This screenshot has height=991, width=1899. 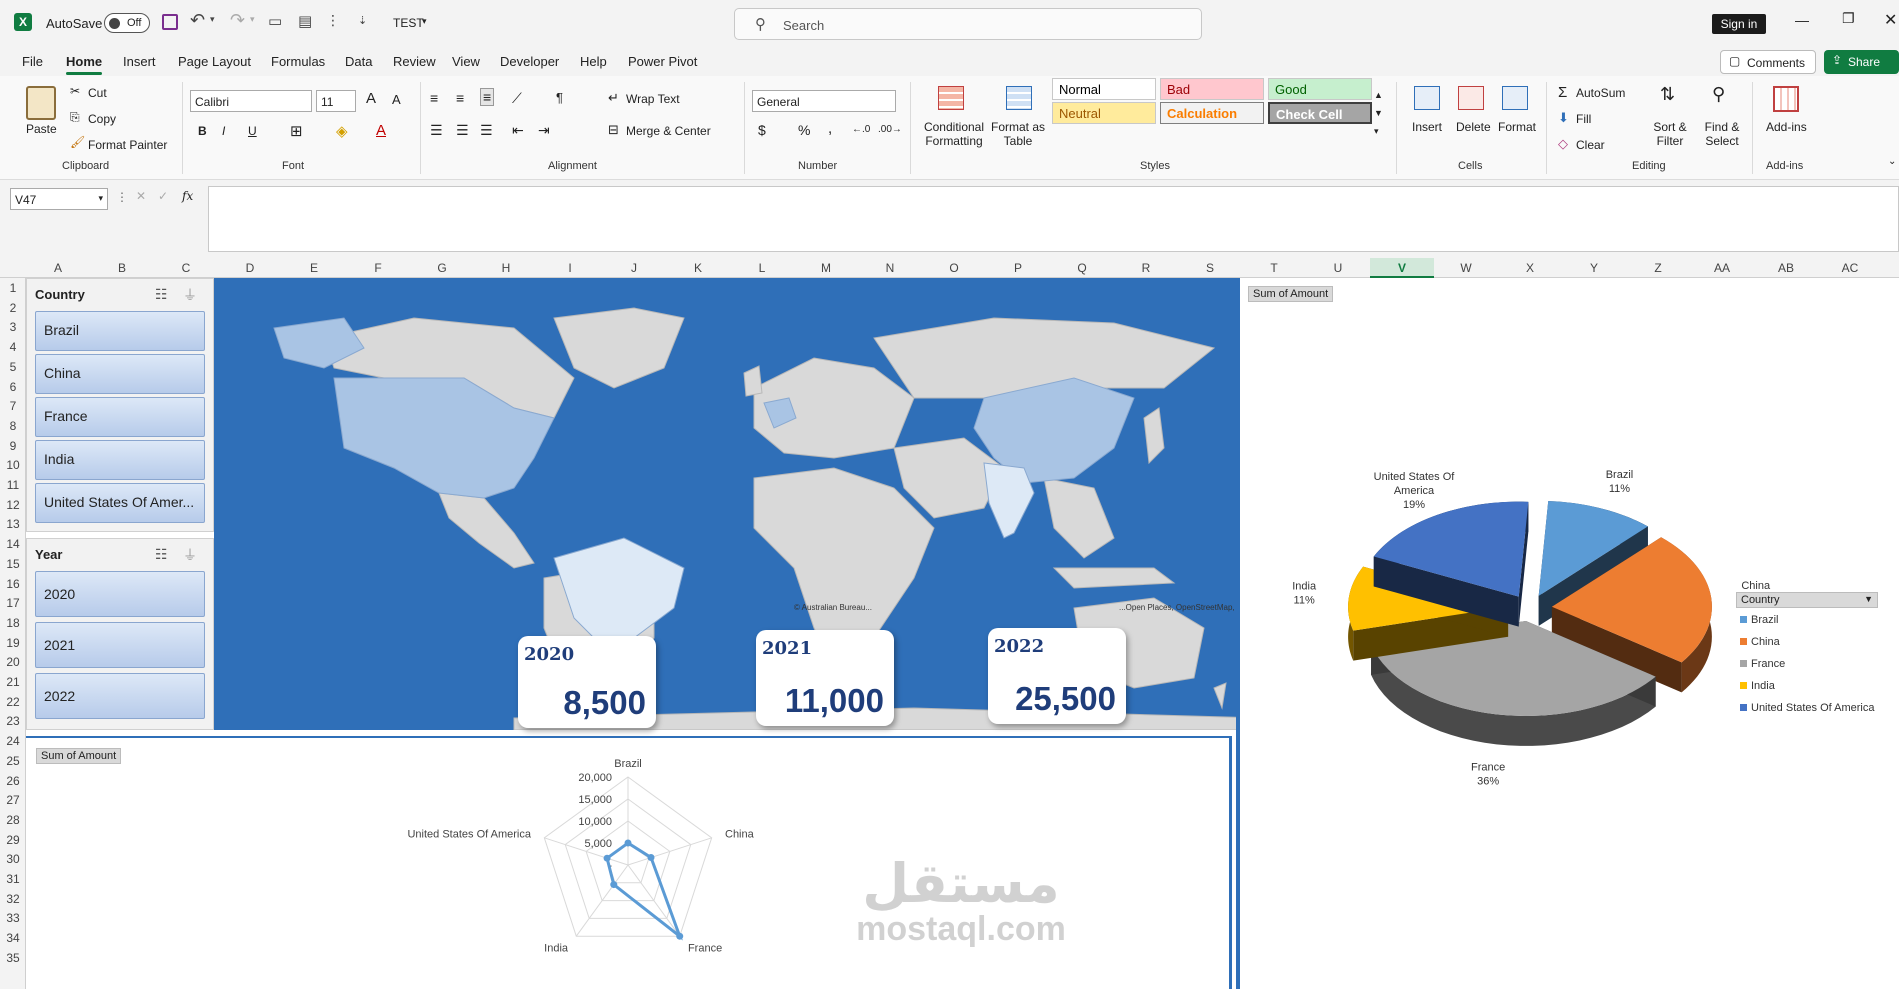 What do you see at coordinates (1722, 134) in the screenshot?
I see `find-select-button: Find & Select` at bounding box center [1722, 134].